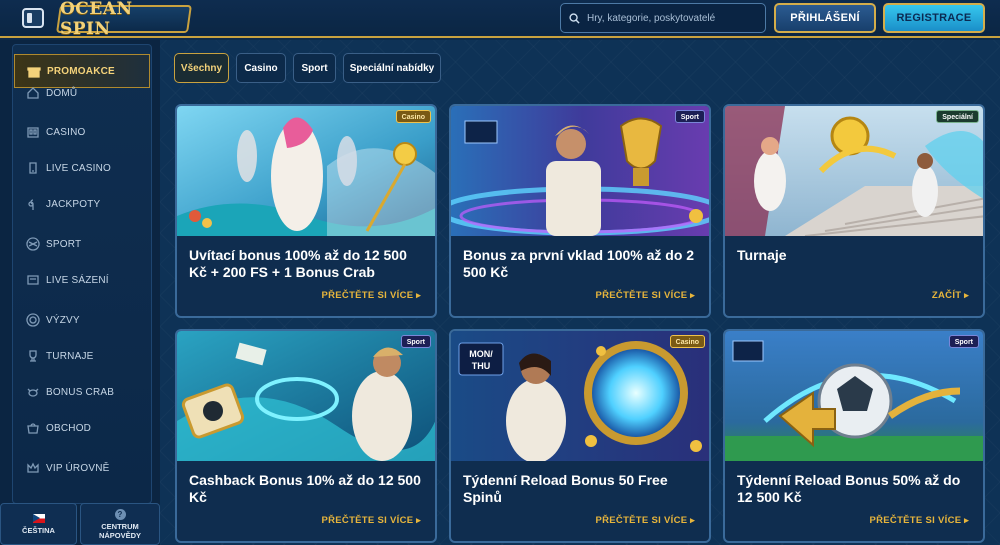  I want to click on sidebar-item-sport: SPORT, so click(82, 244).